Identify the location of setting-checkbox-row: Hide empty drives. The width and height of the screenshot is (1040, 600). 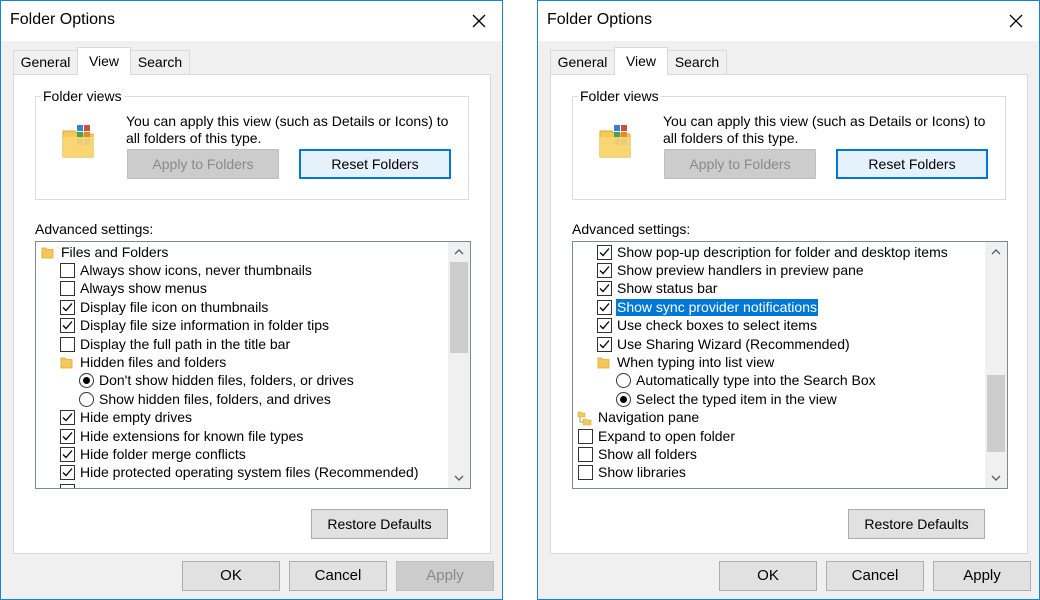
(242, 418).